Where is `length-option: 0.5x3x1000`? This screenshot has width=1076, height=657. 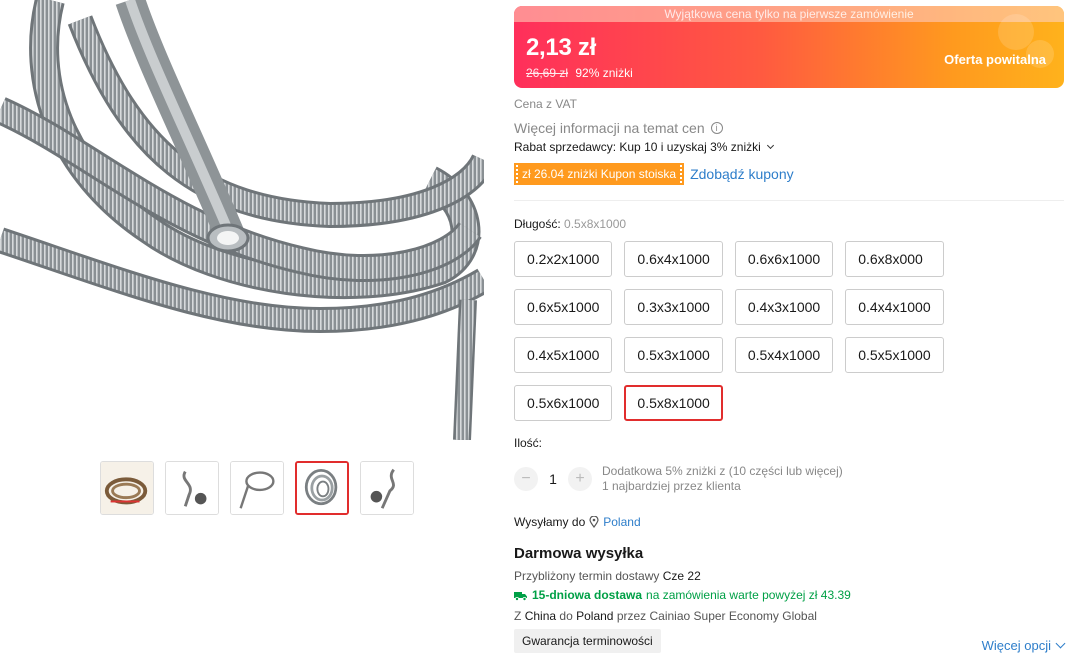
length-option: 0.5x3x1000 is located at coordinates (673, 355).